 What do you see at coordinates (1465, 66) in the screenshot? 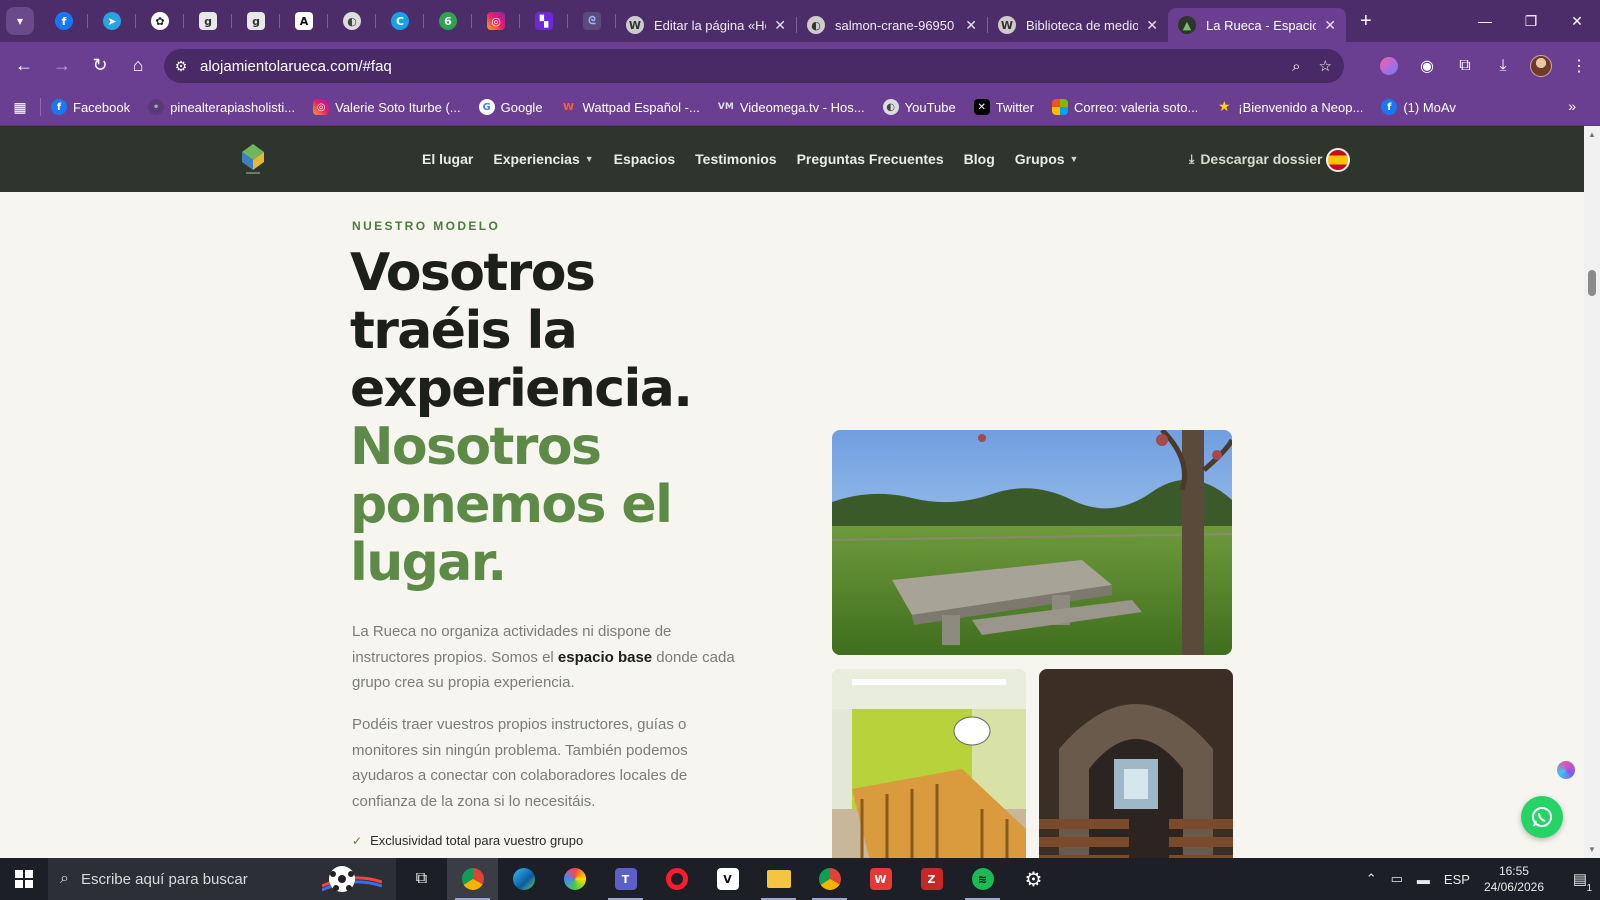
I see `extensions-puzzle-icon: ⧉` at bounding box center [1465, 66].